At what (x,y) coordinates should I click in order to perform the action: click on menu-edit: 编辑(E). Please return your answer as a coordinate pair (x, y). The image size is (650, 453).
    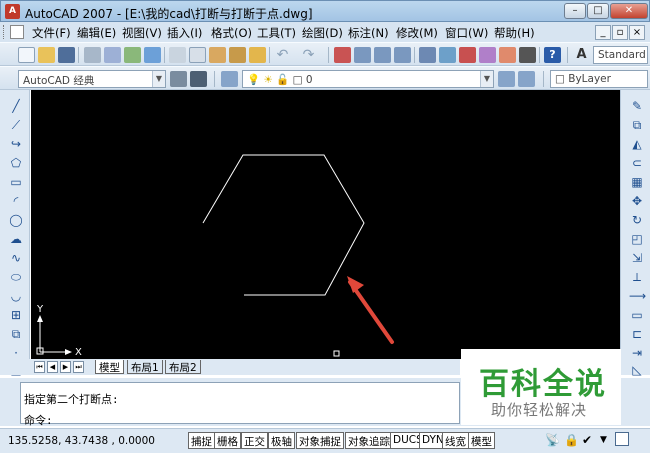
    Looking at the image, I should click on (96, 33).